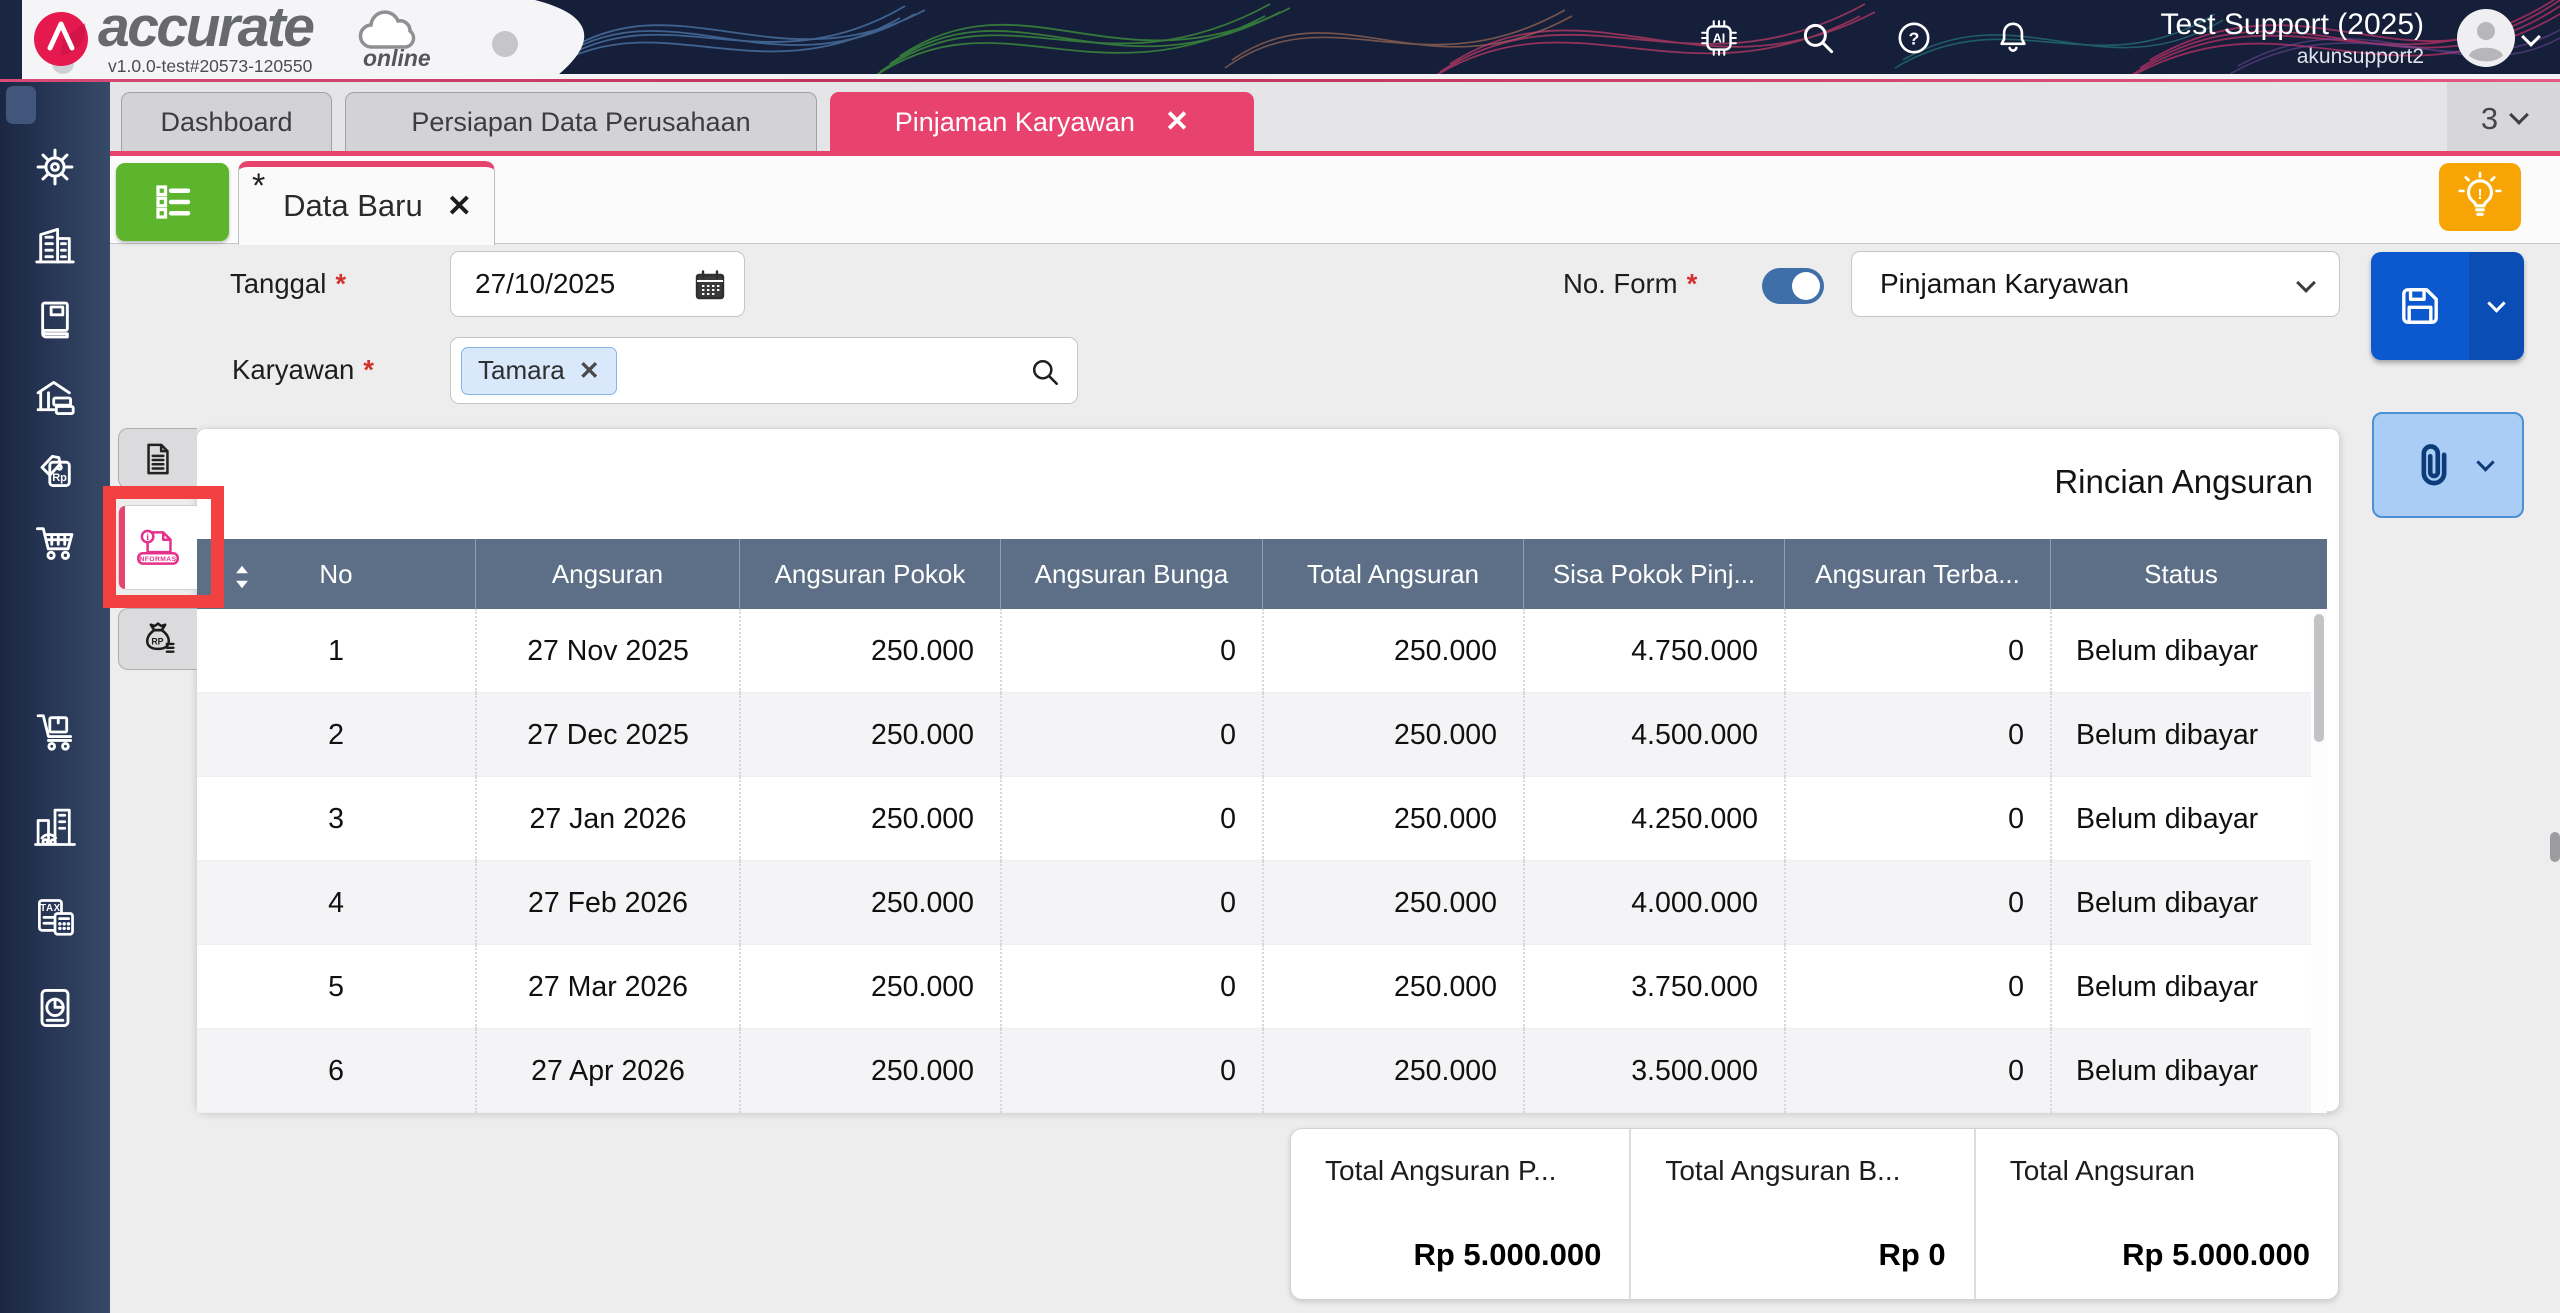  What do you see at coordinates (2503, 119) in the screenshot?
I see `tab-overflow-button: 3` at bounding box center [2503, 119].